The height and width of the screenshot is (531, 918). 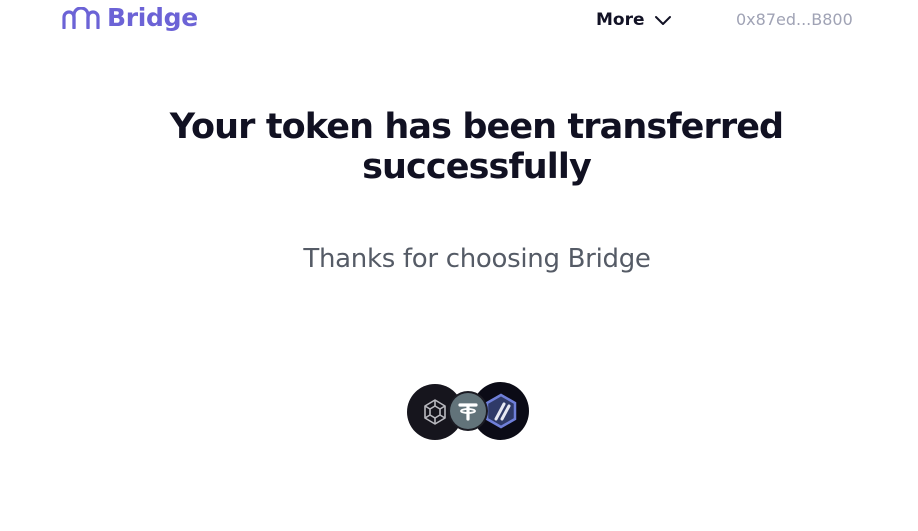 I want to click on bridge-arches-icon, so click(x=81, y=18).